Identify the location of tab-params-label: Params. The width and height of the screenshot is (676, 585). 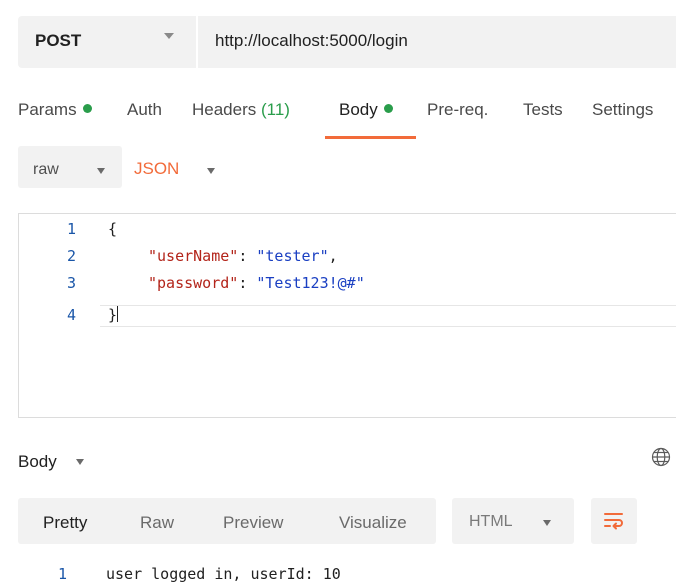
(47, 109).